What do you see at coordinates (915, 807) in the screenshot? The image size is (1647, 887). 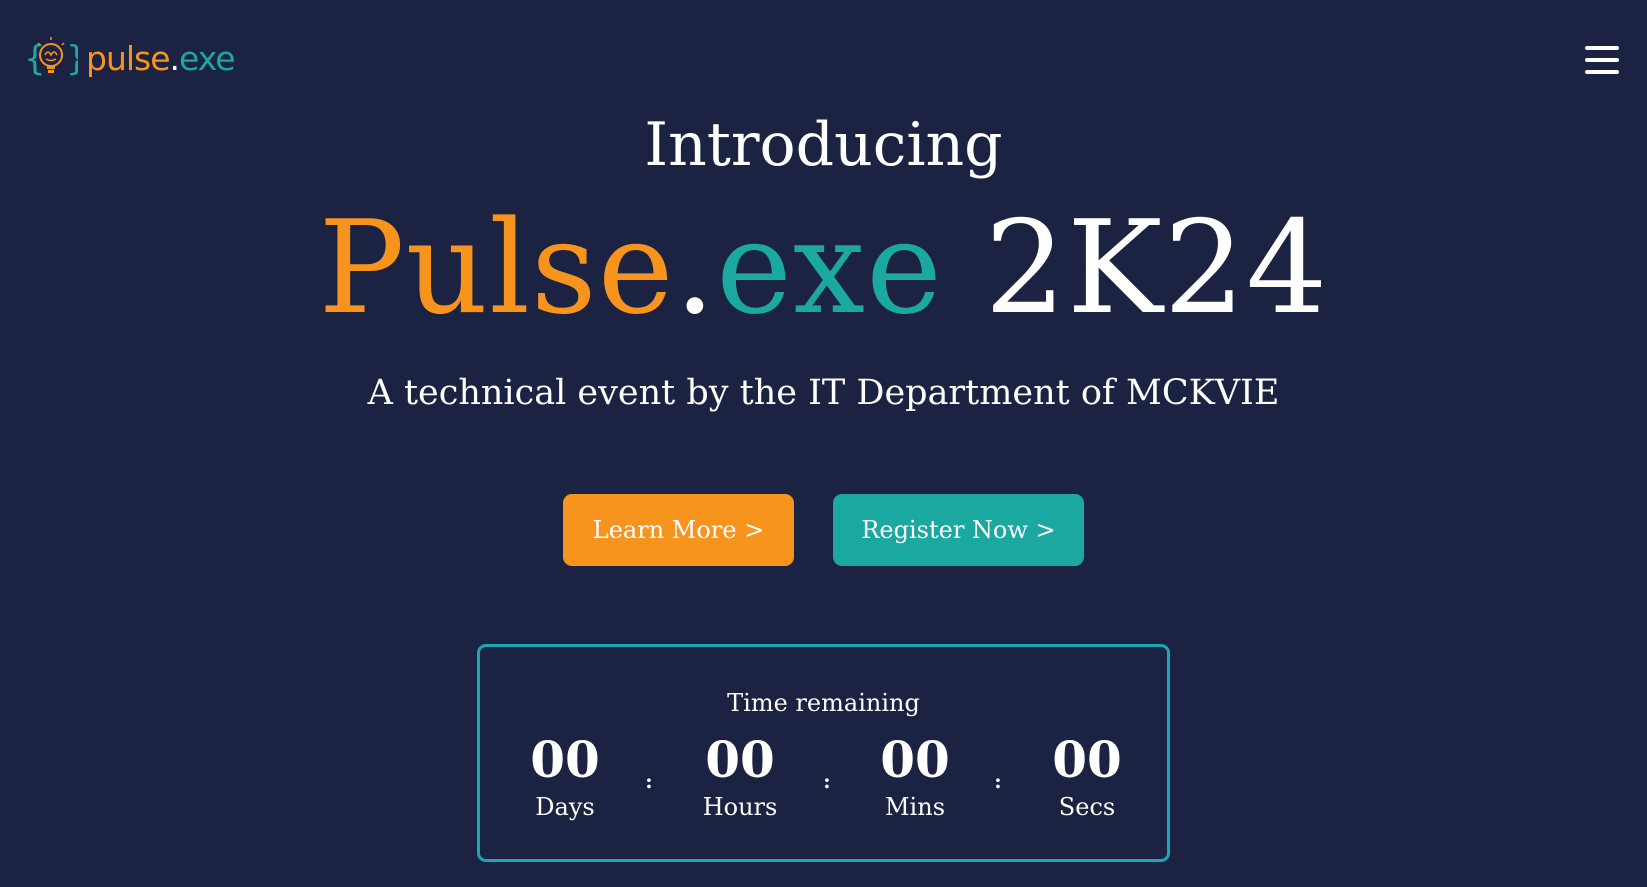 I see `countdown-unit-label: Mins` at bounding box center [915, 807].